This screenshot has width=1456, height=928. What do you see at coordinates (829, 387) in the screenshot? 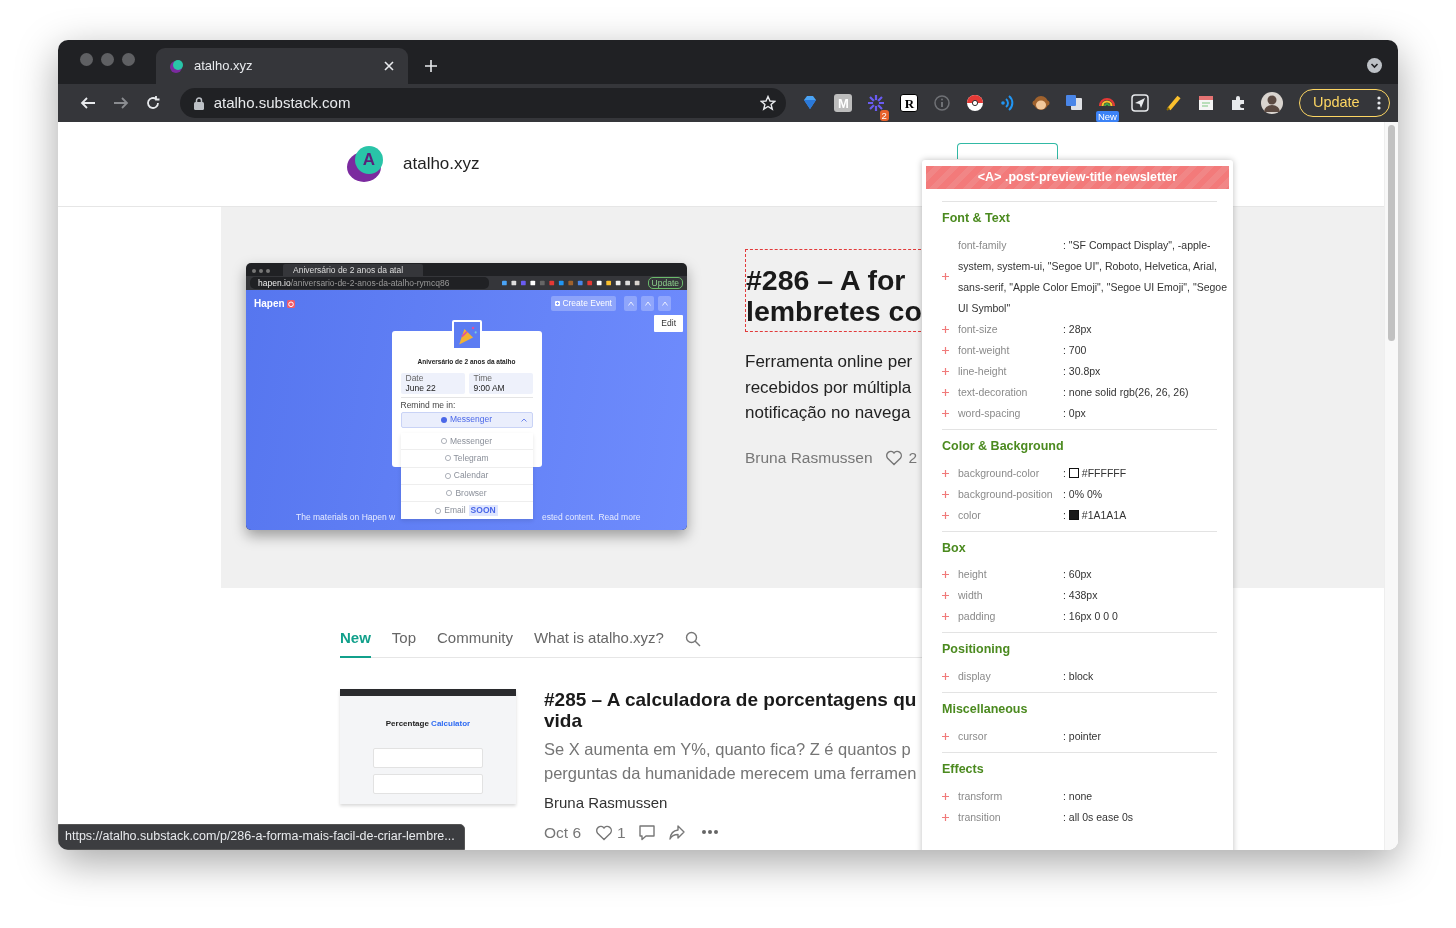
I see `post-subtitle: Ferramenta online per recebidos por múltipla notificação no navega` at bounding box center [829, 387].